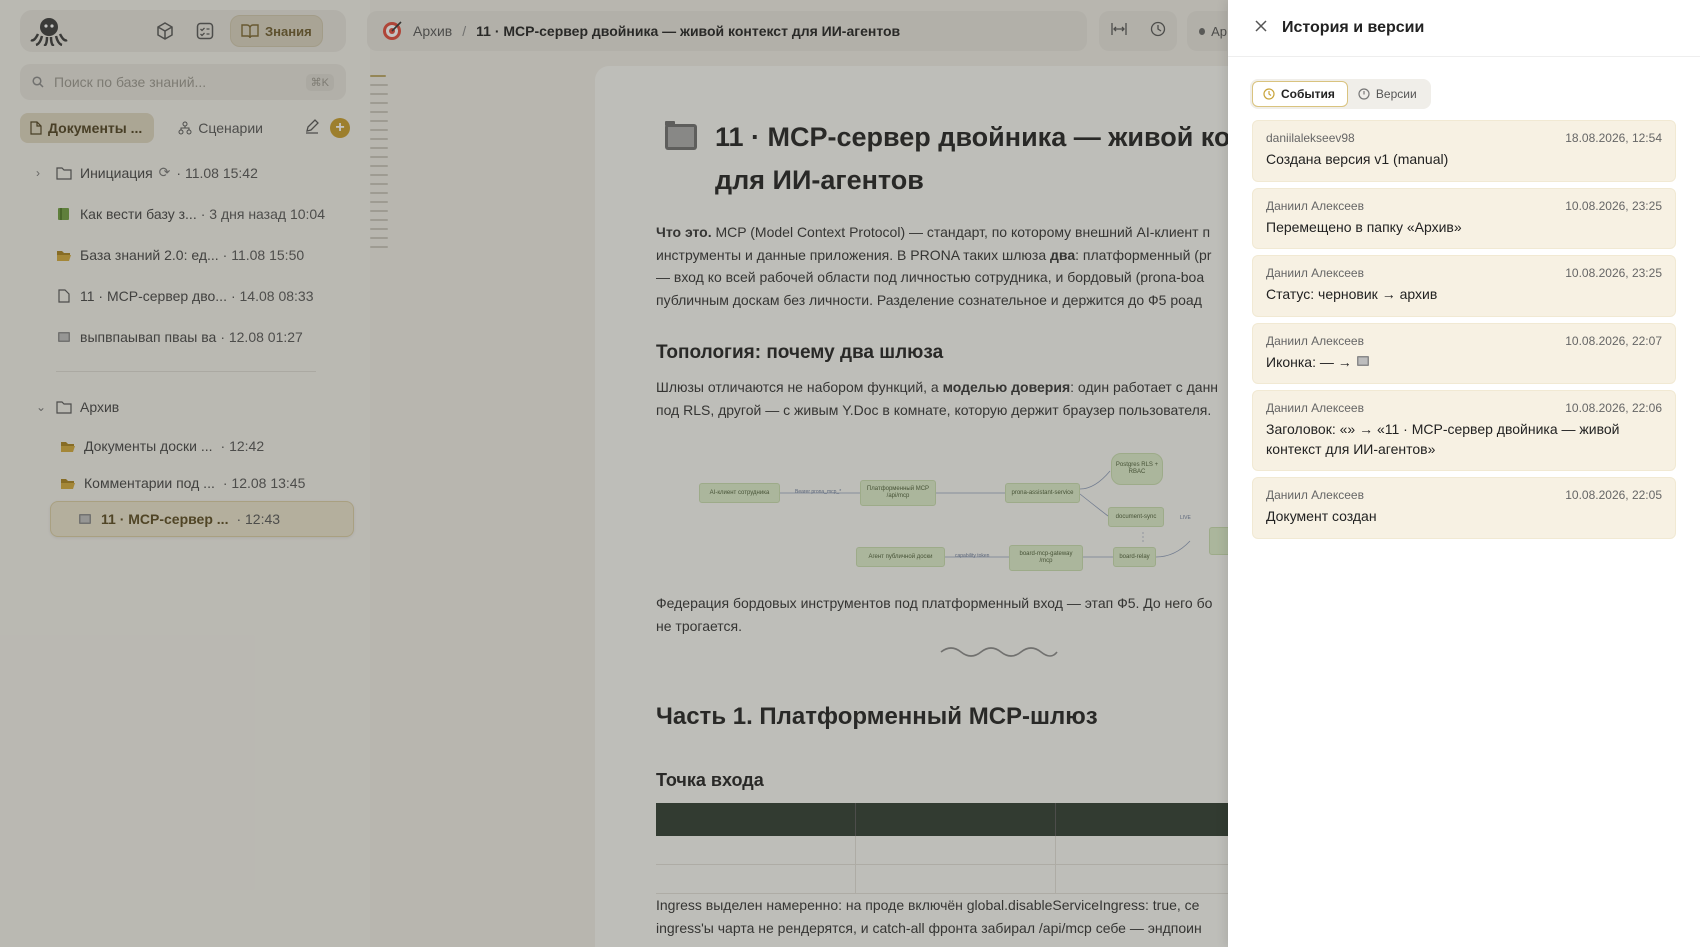 Image resolution: width=1700 pixels, height=947 pixels. Describe the element at coordinates (1388, 94) in the screenshot. I see `tab-versions: Версии` at that location.